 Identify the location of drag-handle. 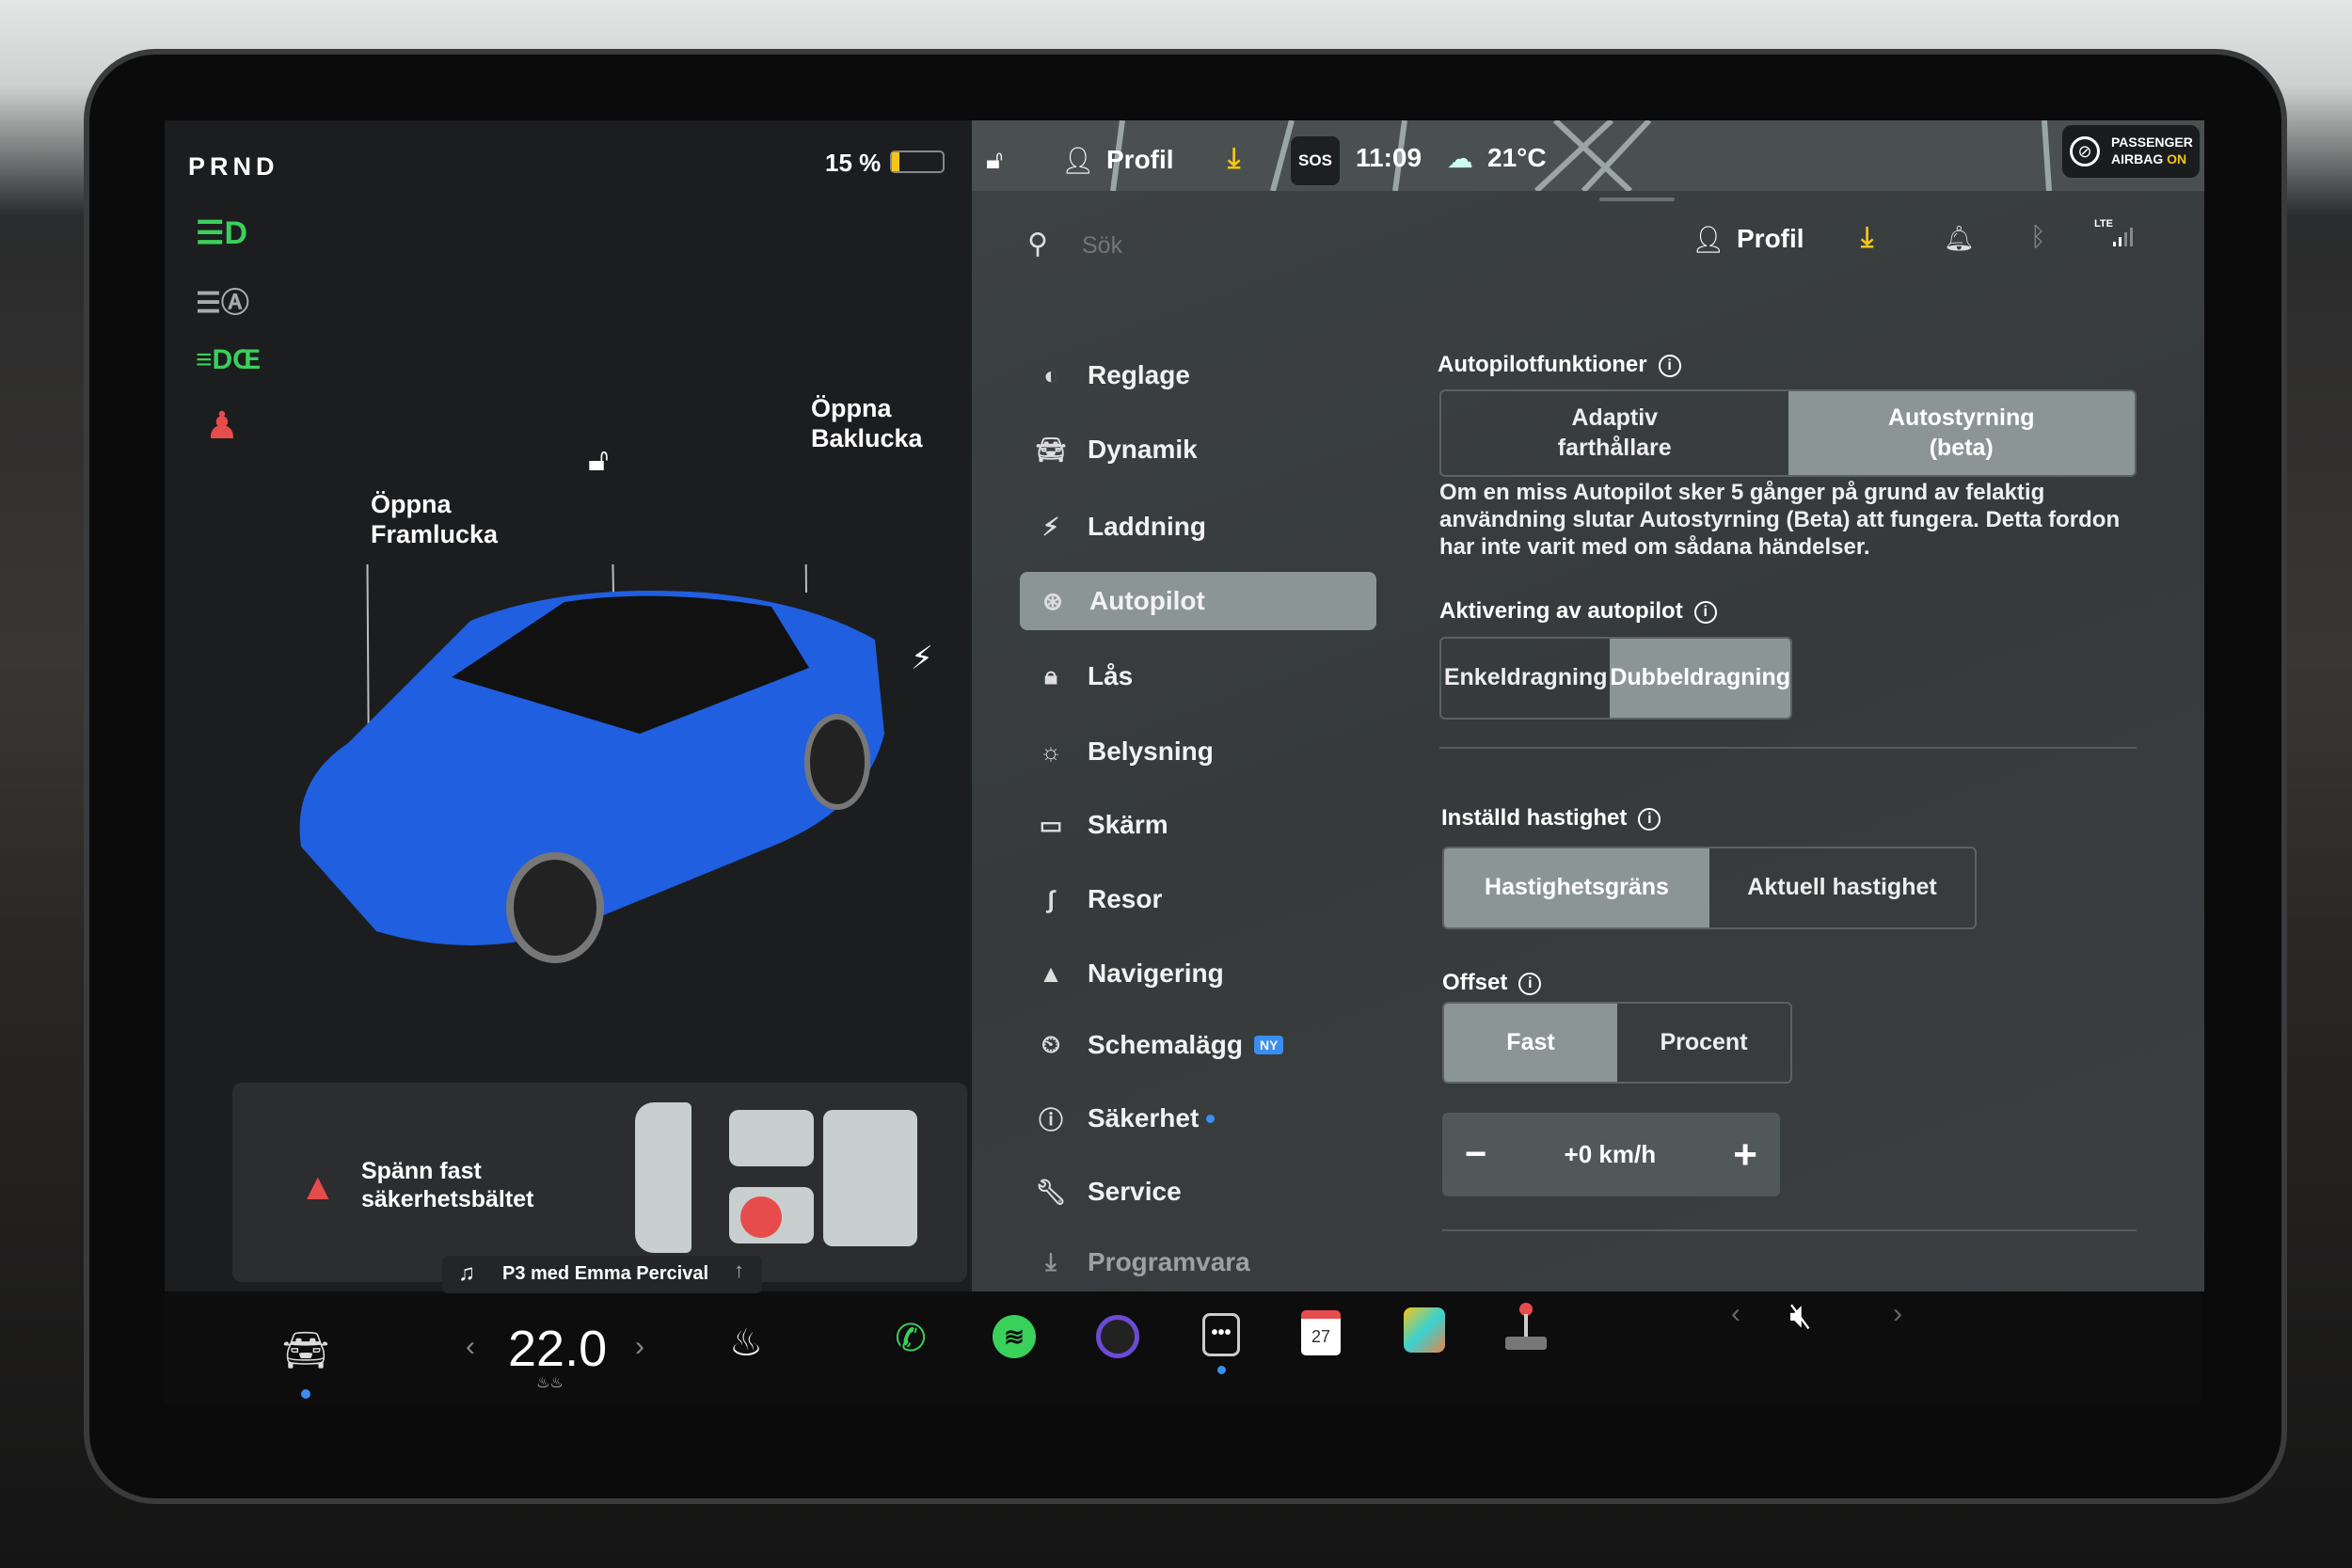
(1637, 200).